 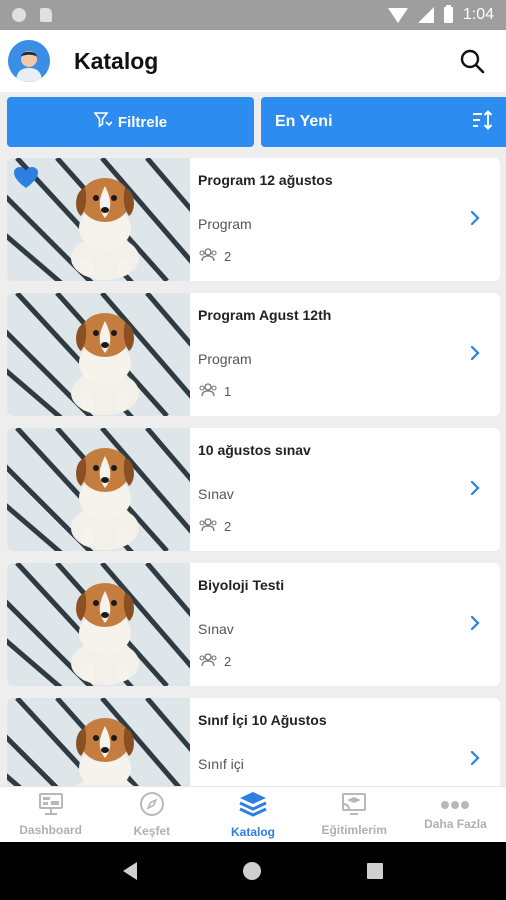 I want to click on nav-katalog: Katalog, so click(x=252, y=814).